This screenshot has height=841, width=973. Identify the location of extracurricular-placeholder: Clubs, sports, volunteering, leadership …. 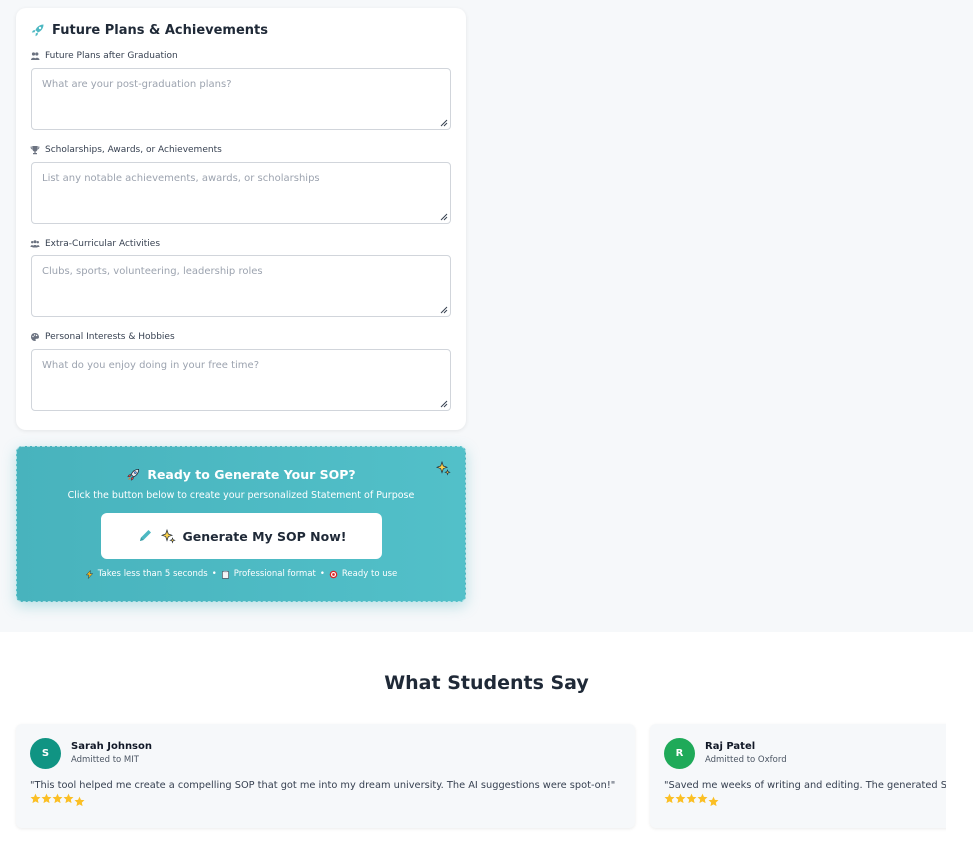
(152, 271).